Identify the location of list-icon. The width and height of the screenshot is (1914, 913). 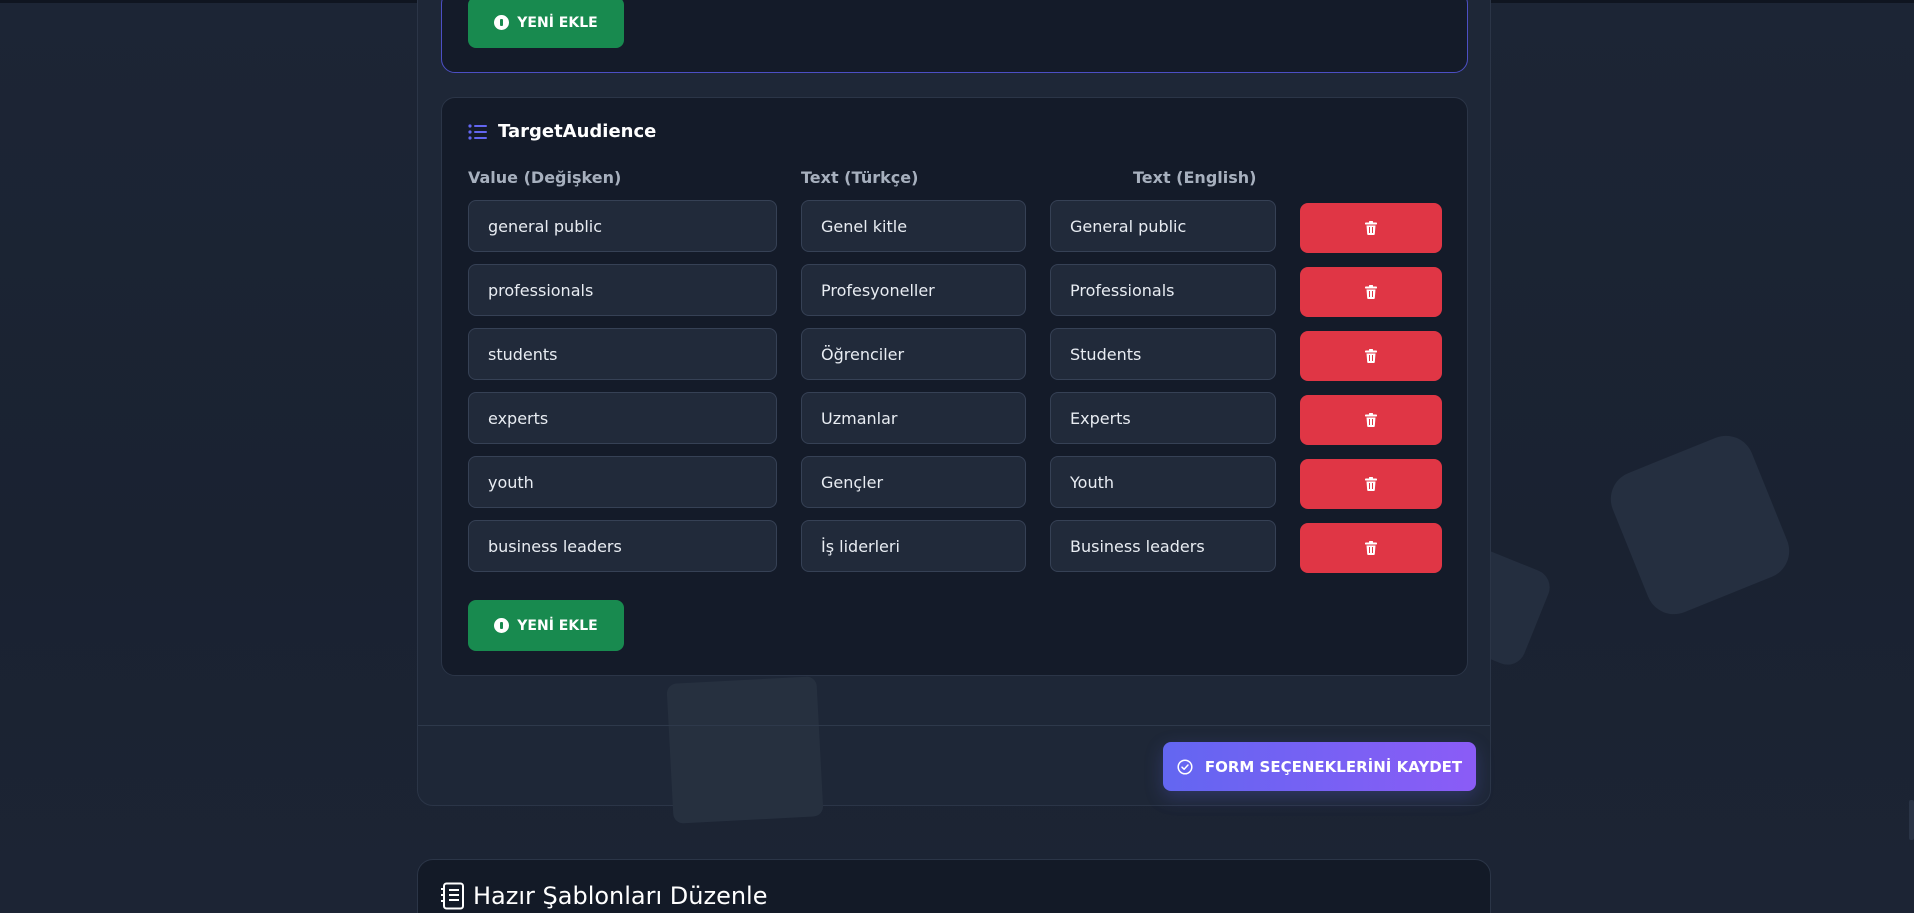
(477, 131).